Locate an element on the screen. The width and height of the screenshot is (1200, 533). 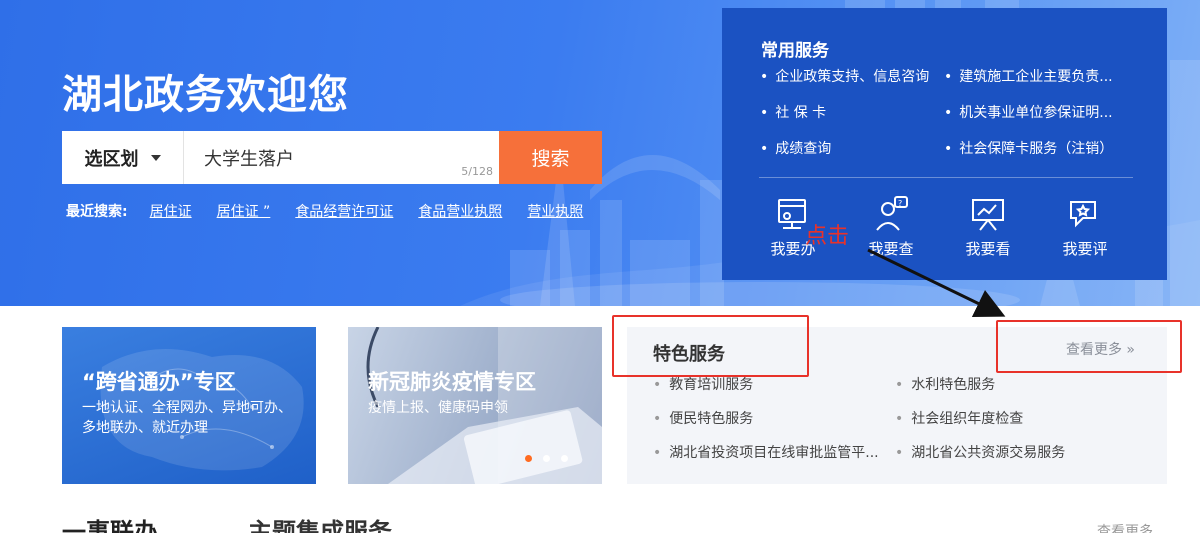
presentation-board-icon is located at coordinates (988, 215).